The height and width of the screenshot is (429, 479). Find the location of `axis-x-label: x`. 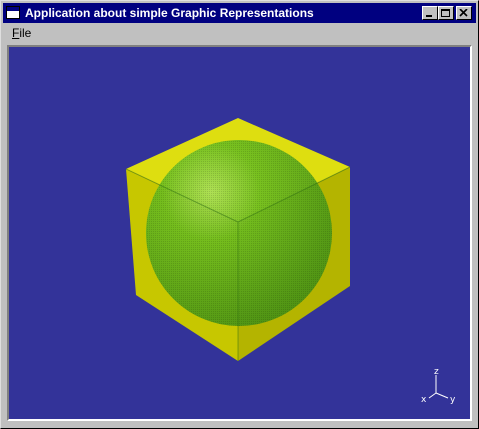

axis-x-label: x is located at coordinates (424, 400).